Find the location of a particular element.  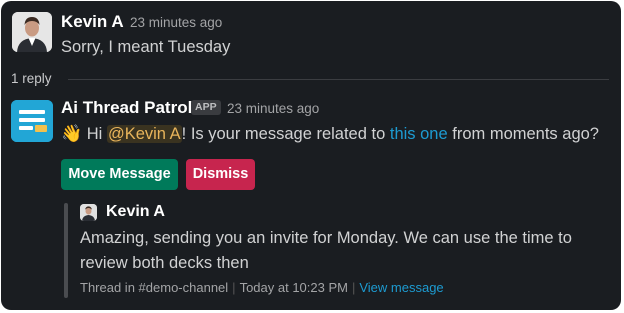

waving-hand-icon: 👋 is located at coordinates (72, 133).